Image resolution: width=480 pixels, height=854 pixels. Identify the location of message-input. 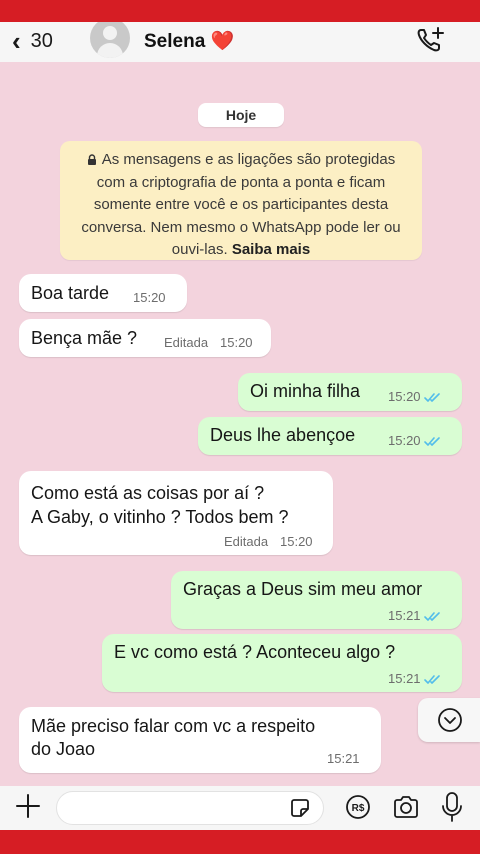
(190, 808).